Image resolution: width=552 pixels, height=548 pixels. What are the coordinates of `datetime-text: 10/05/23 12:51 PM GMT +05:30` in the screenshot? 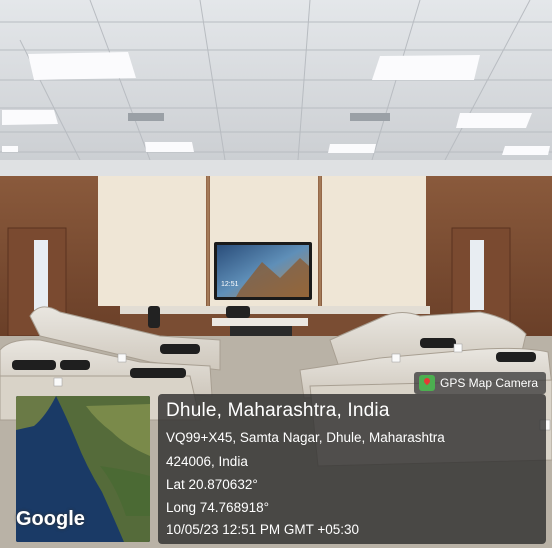 It's located at (263, 529).